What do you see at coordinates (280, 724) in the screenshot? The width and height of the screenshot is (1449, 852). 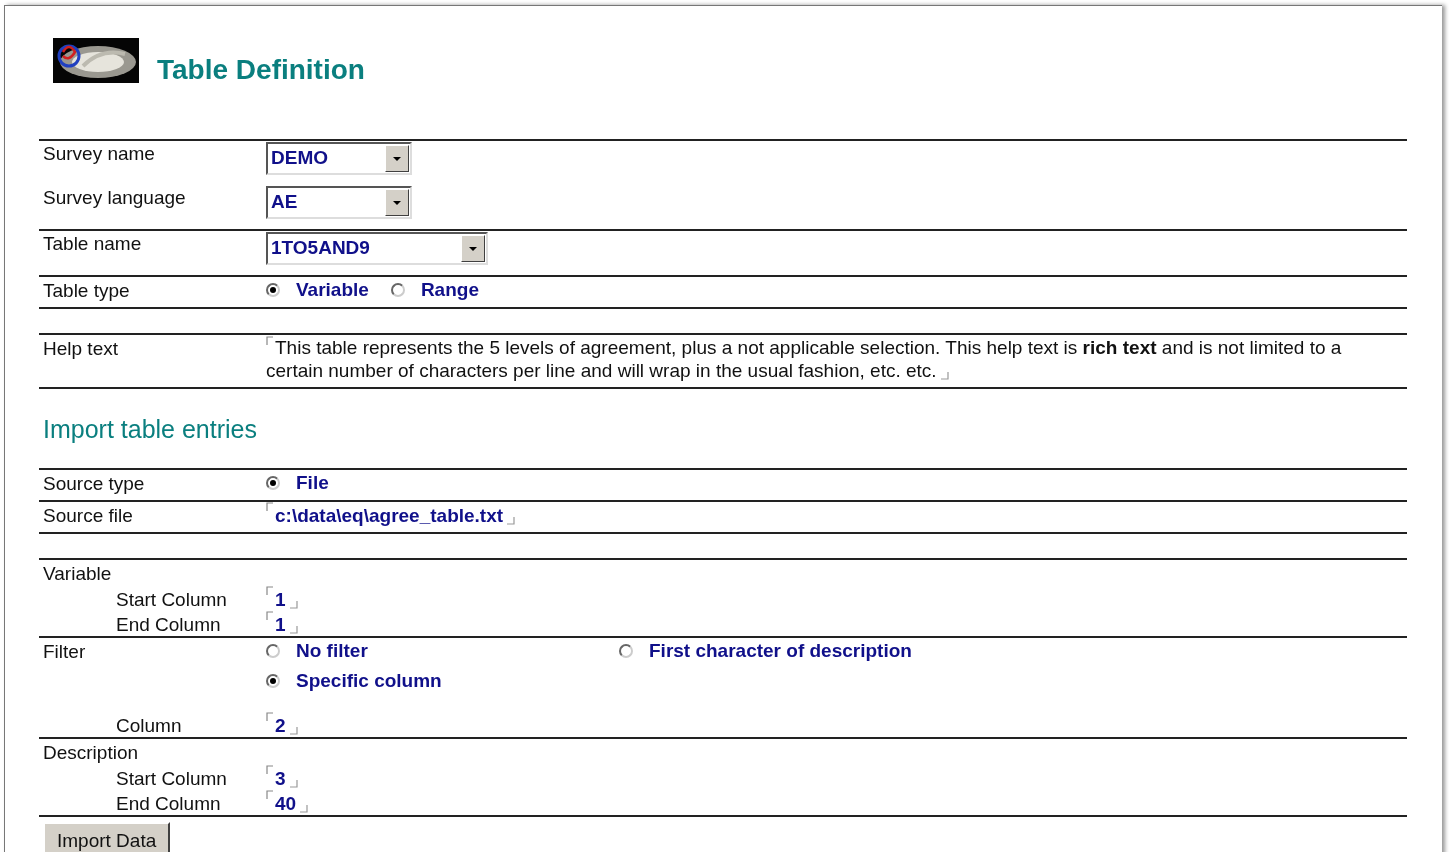 I see `field-value: 2` at bounding box center [280, 724].